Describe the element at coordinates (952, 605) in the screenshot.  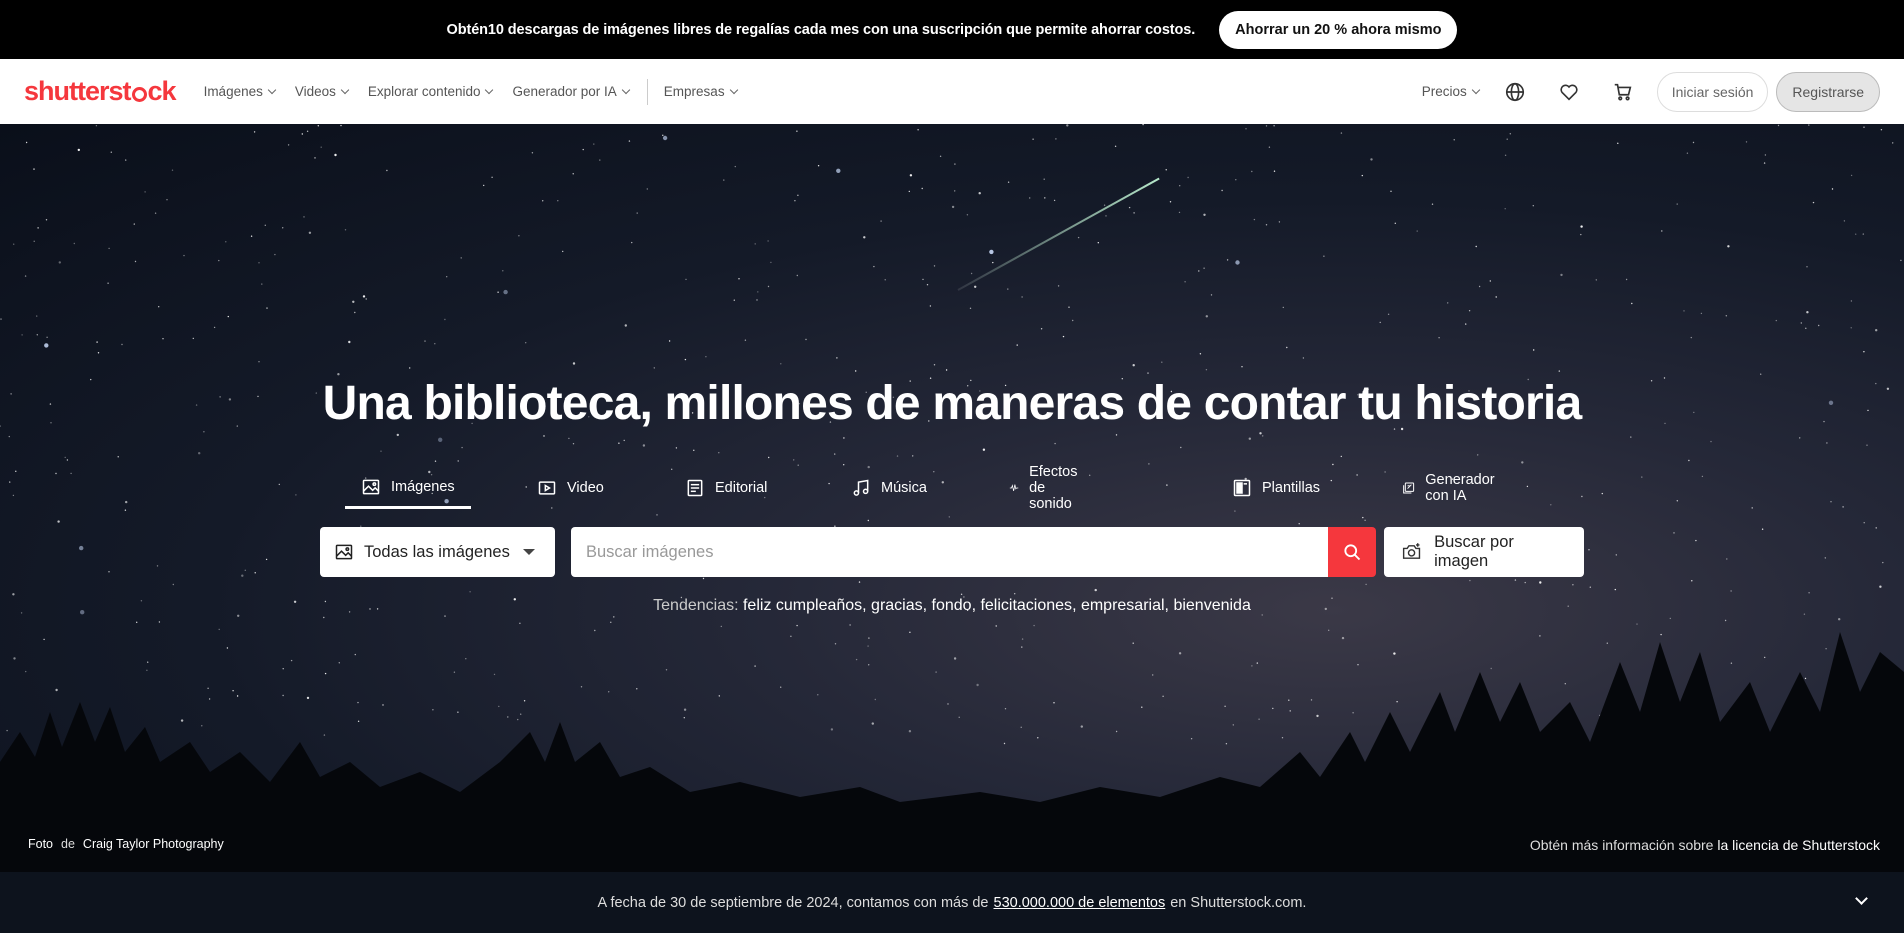
I see `trending-link: fondo` at that location.